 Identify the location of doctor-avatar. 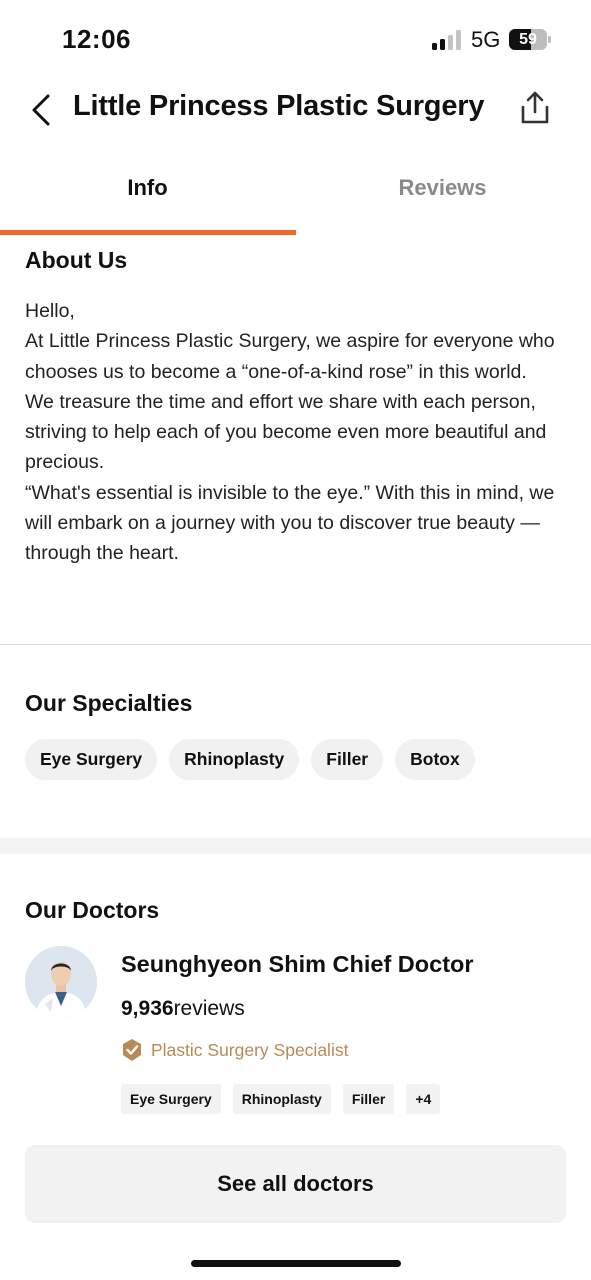
(61, 982).